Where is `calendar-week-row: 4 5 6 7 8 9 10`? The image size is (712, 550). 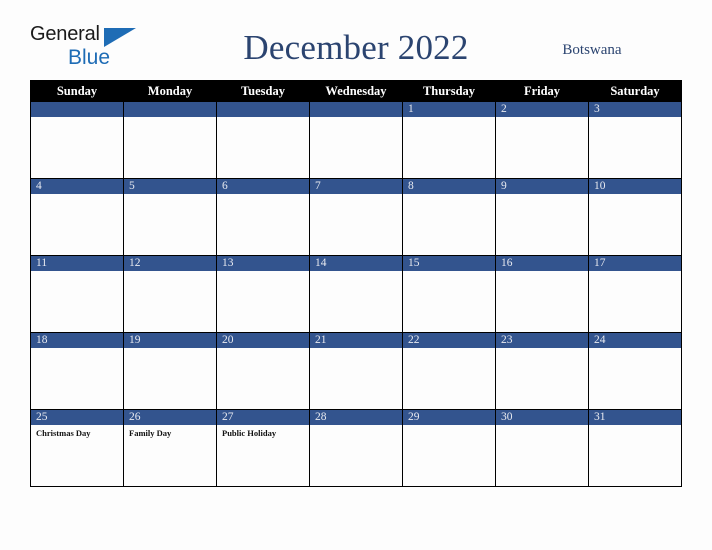 calendar-week-row: 4 5 6 7 8 9 10 is located at coordinates (356, 217).